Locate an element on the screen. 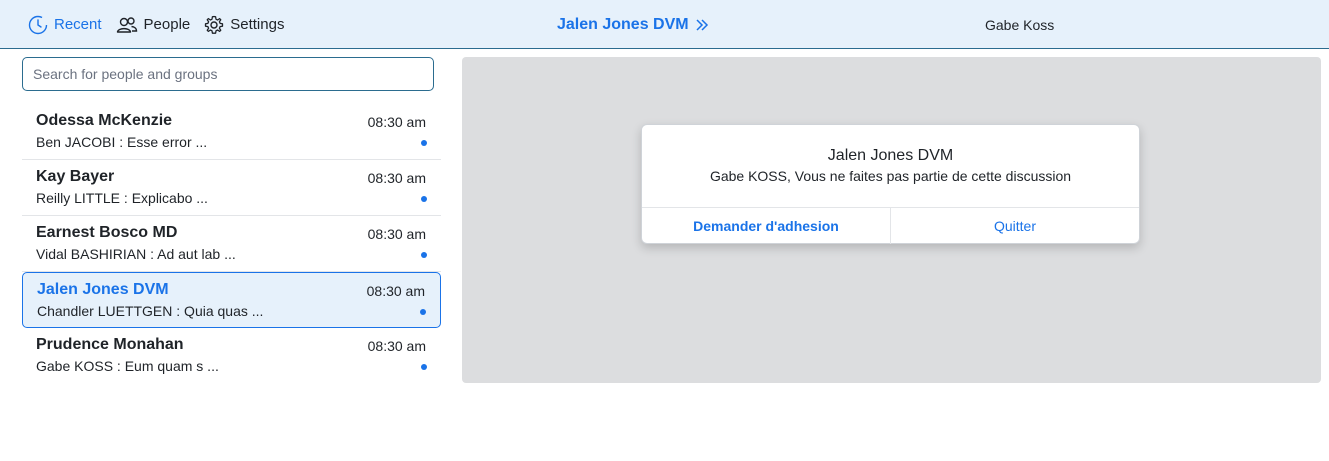 The width and height of the screenshot is (1329, 461). nav-settings: Settings is located at coordinates (244, 25).